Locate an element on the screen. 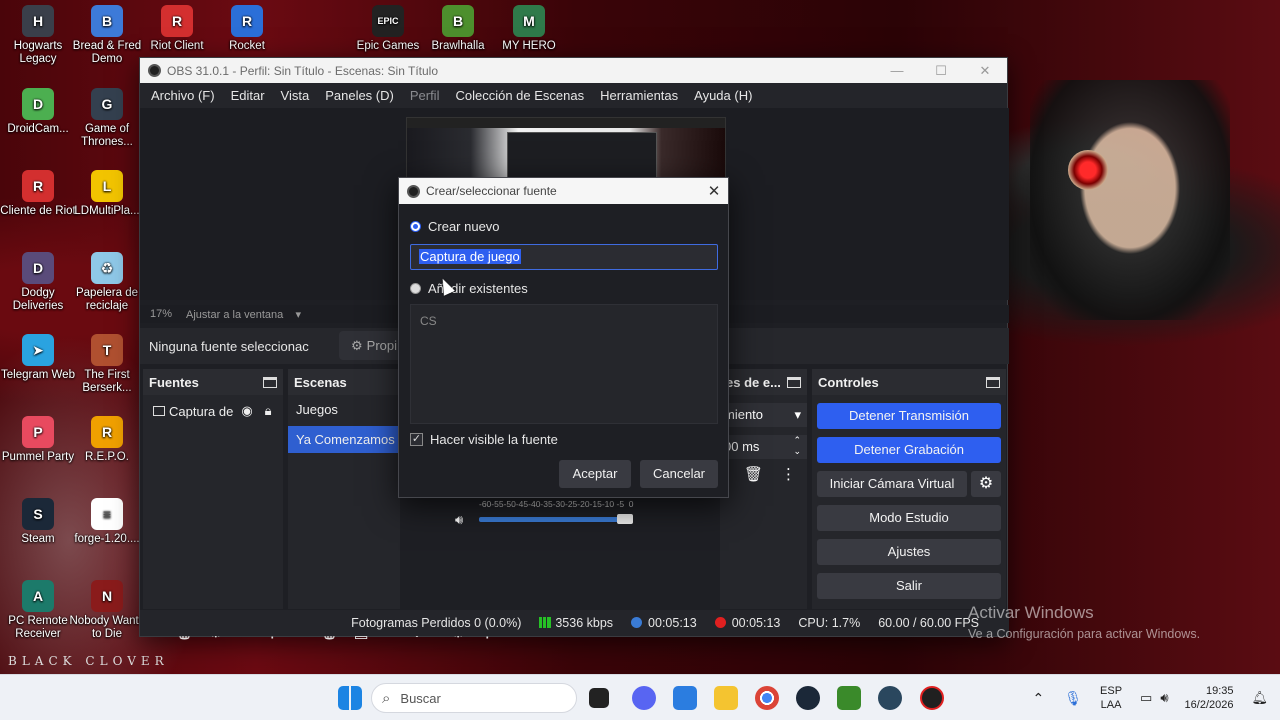 This screenshot has width=1280, height=720. minimize-icon: — is located at coordinates (897, 70).